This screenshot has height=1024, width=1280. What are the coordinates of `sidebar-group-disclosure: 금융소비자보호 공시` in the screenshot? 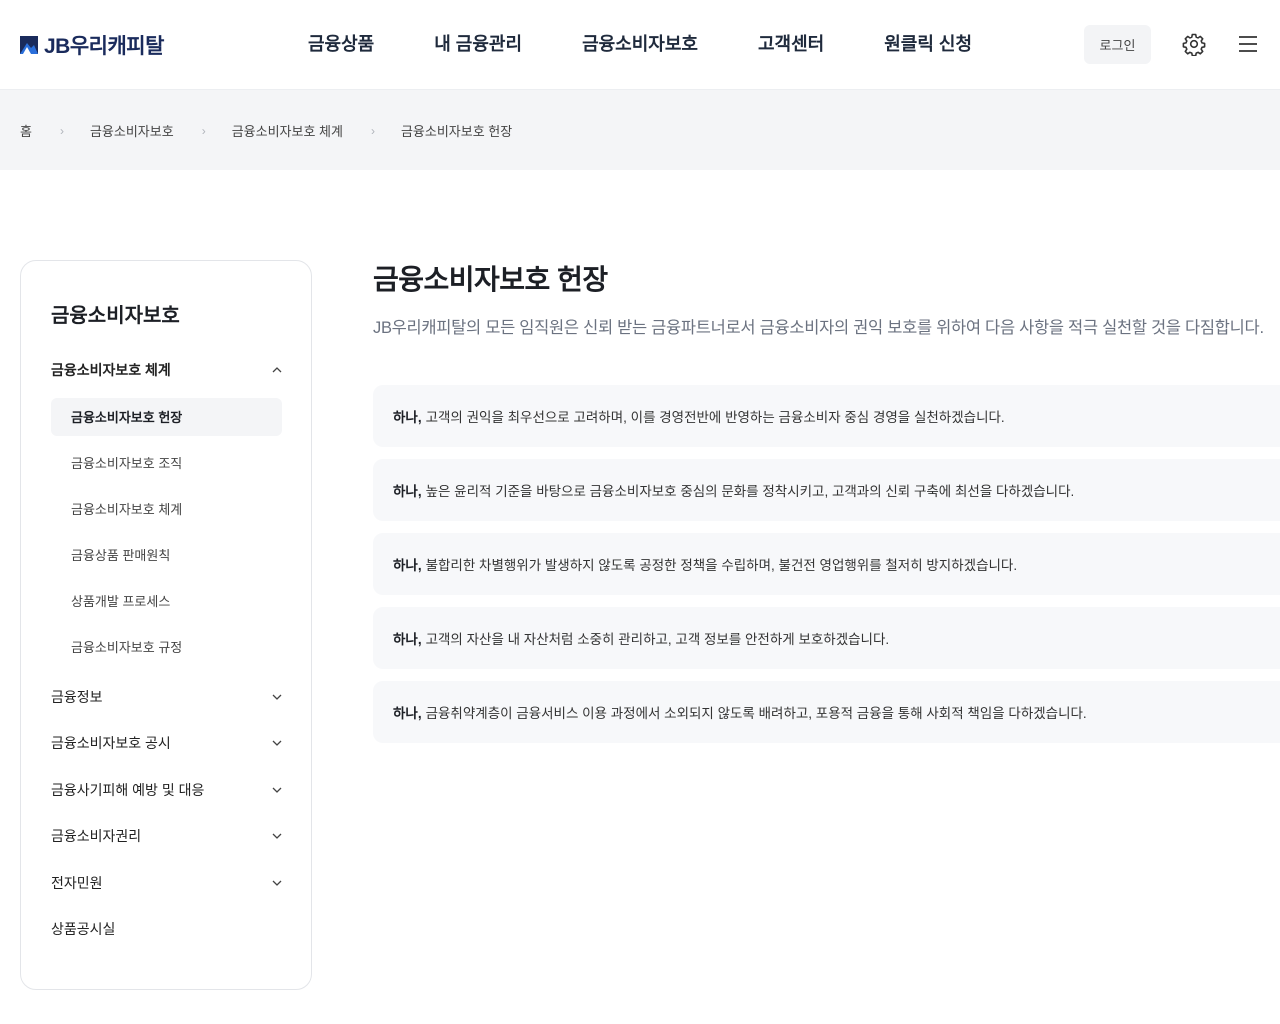 It's located at (166, 743).